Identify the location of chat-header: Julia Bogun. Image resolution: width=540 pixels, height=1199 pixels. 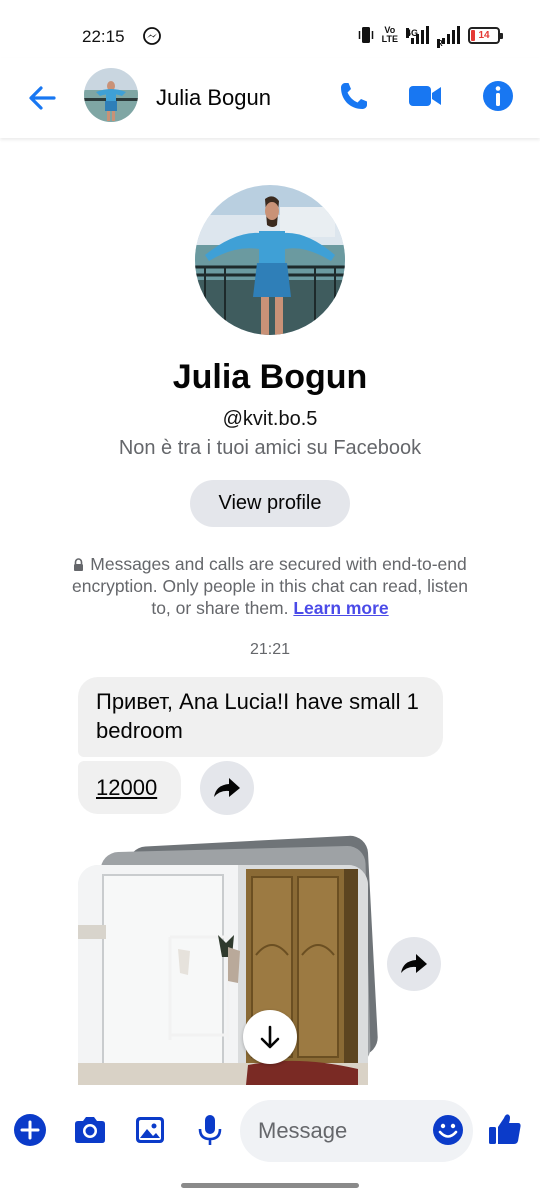
(270, 98).